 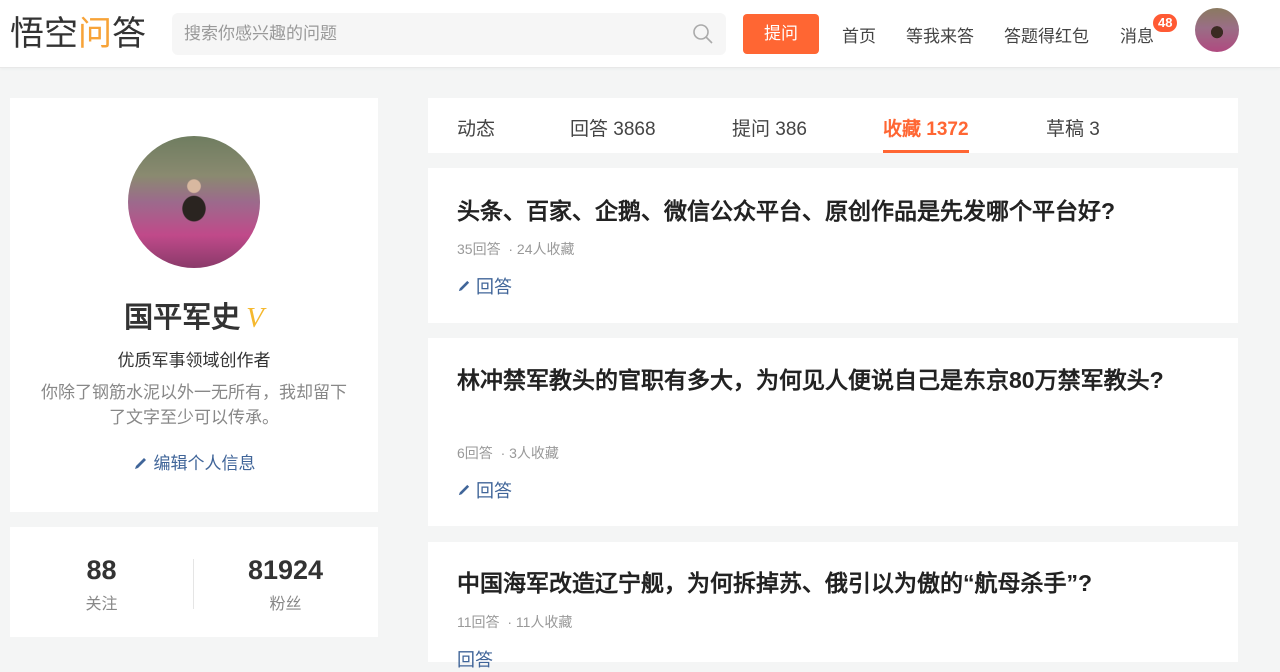 I want to click on message-badge: 48, so click(x=1165, y=23).